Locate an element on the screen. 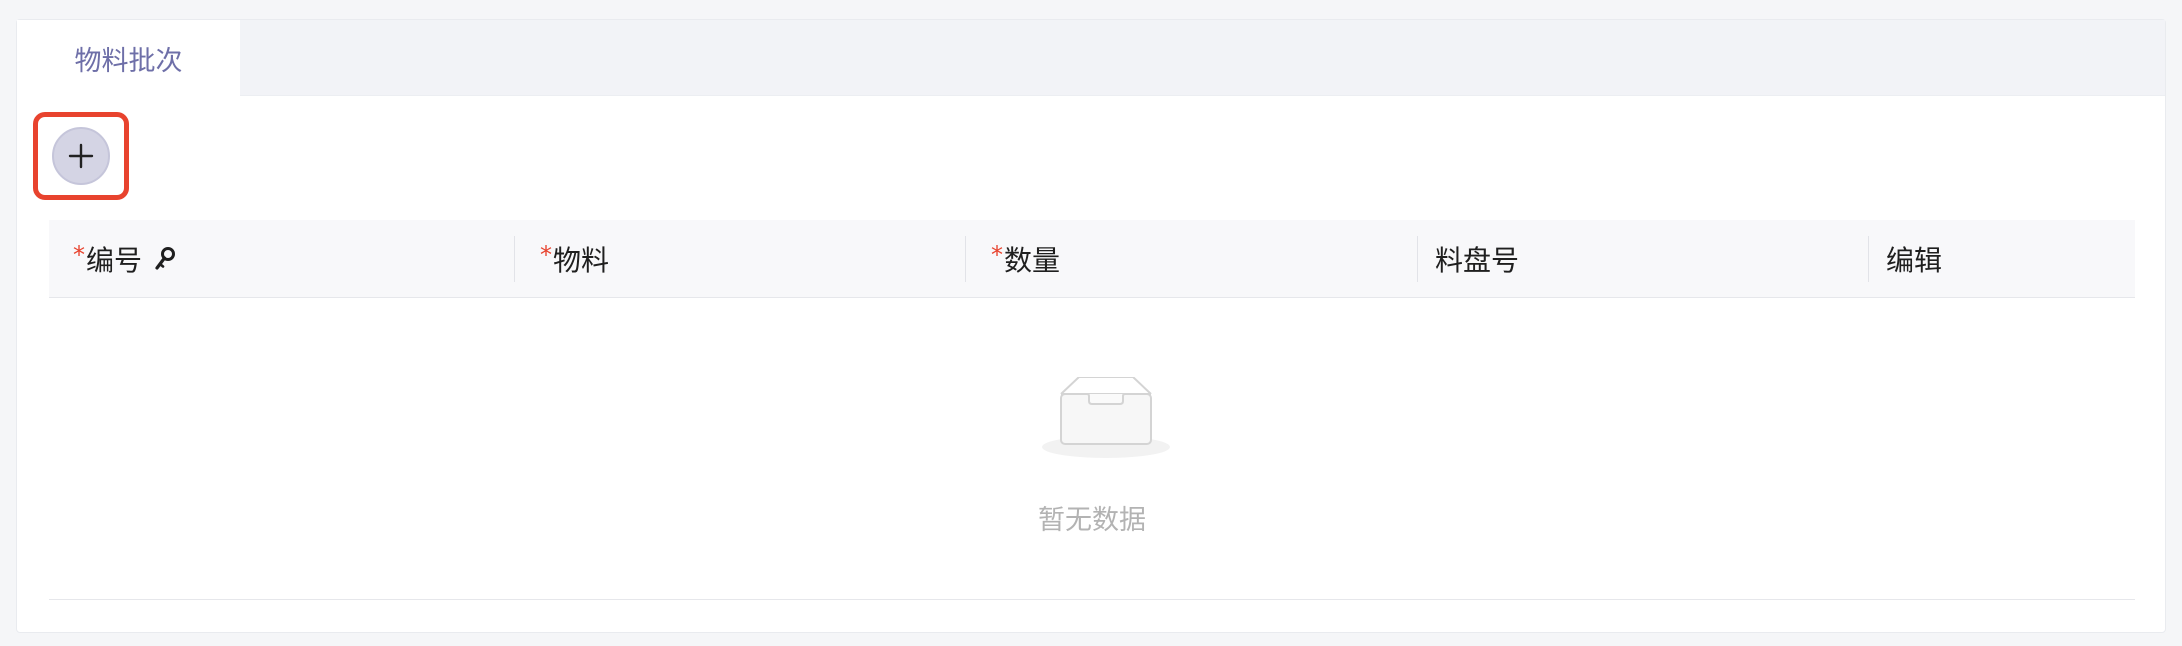  empty-inbox-icon is located at coordinates (1106, 417).